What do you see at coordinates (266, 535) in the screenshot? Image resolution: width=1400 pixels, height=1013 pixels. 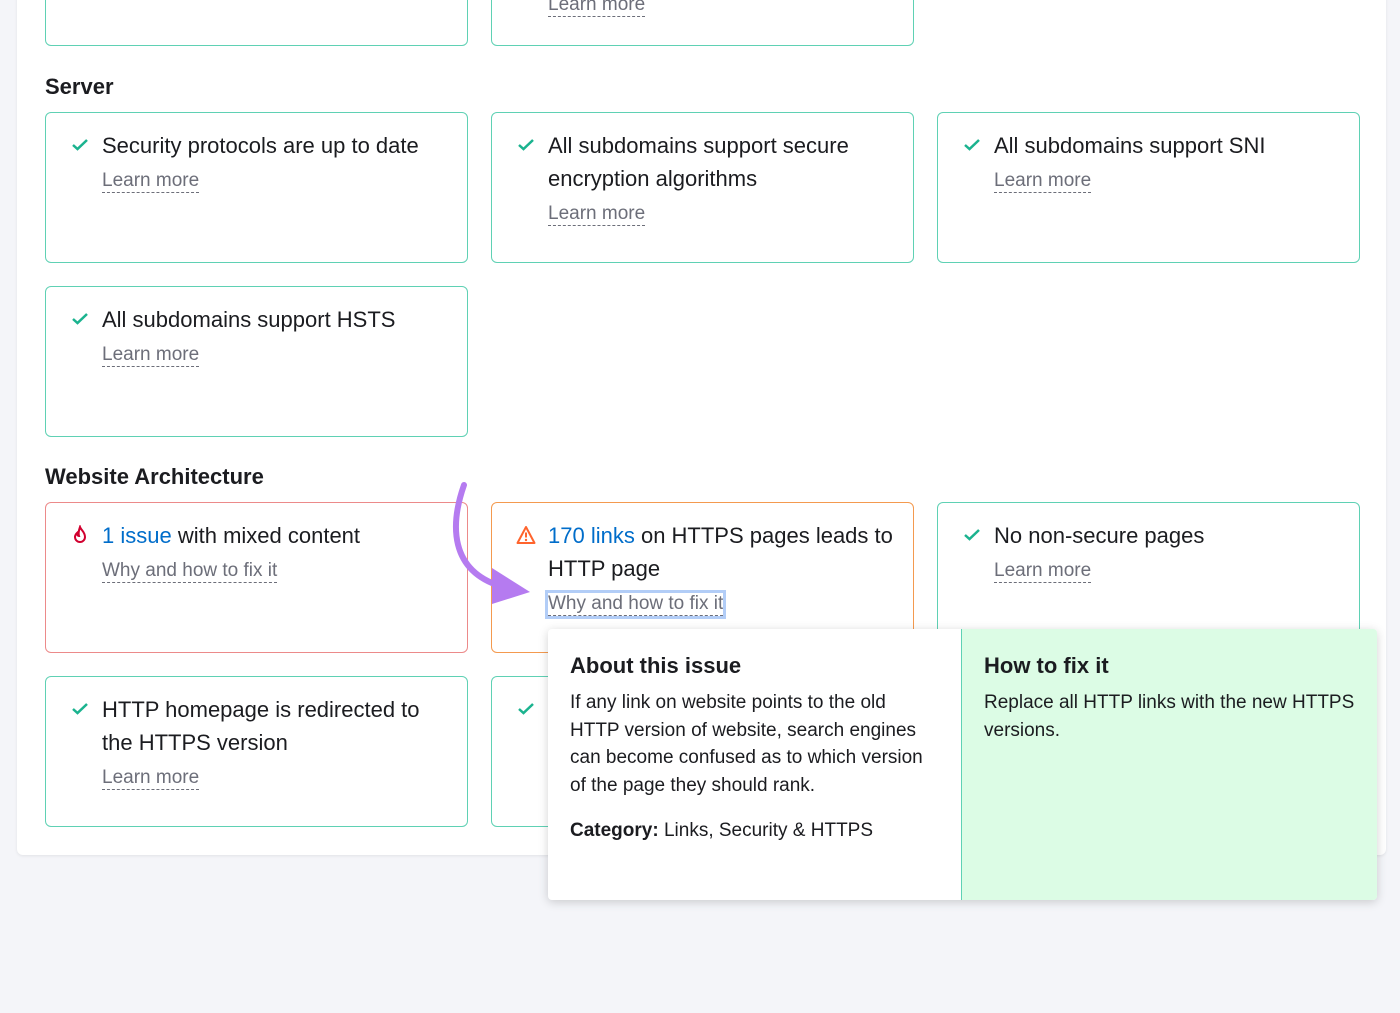 I see `card-title-text: with mixed content` at bounding box center [266, 535].